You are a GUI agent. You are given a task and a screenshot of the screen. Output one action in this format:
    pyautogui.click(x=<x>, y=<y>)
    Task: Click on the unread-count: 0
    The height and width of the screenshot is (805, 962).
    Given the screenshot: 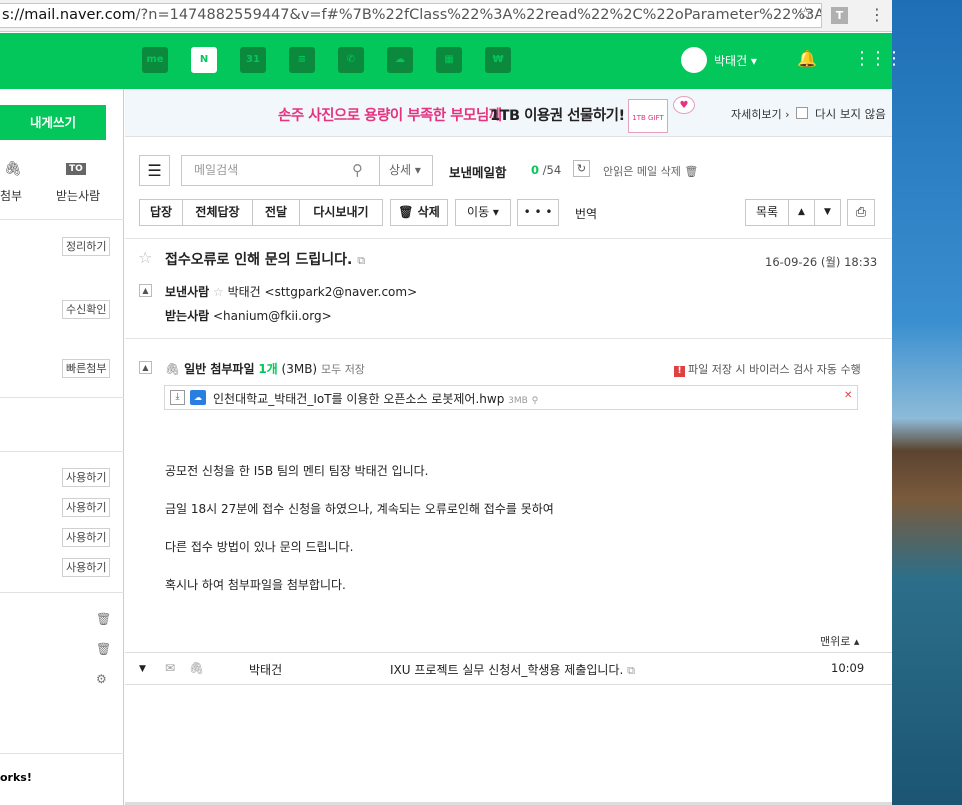 What is the action you would take?
    pyautogui.click(x=535, y=170)
    